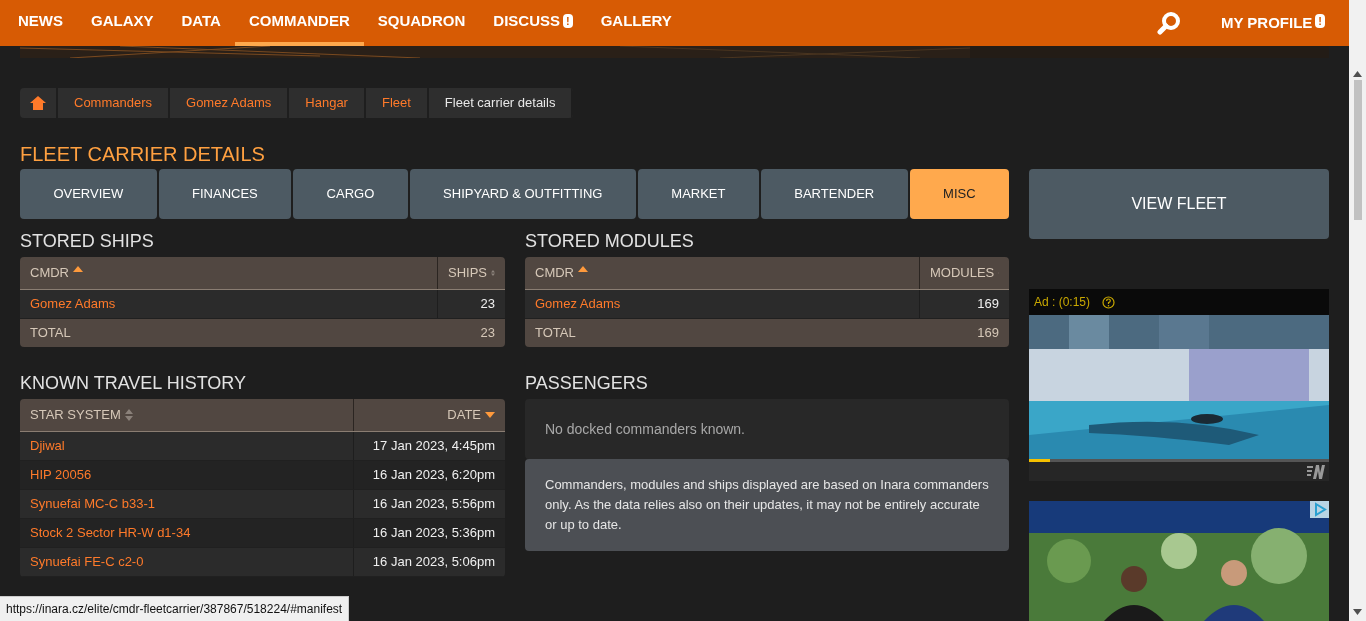 This screenshot has height=621, width=1366. I want to click on tab: CARGO, so click(350, 194).